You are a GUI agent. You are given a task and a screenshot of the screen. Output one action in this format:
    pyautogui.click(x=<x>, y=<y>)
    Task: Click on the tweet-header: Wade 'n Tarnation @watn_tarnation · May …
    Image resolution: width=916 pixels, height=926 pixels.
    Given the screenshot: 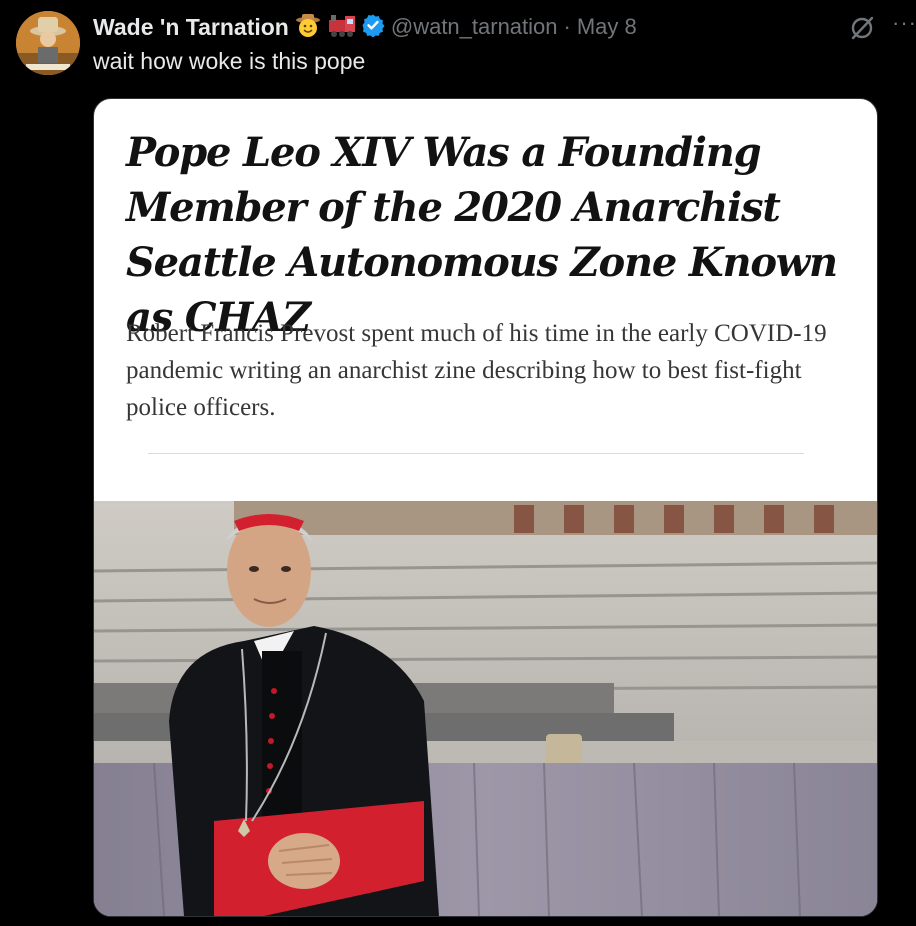 What is the action you would take?
    pyautogui.click(x=504, y=27)
    